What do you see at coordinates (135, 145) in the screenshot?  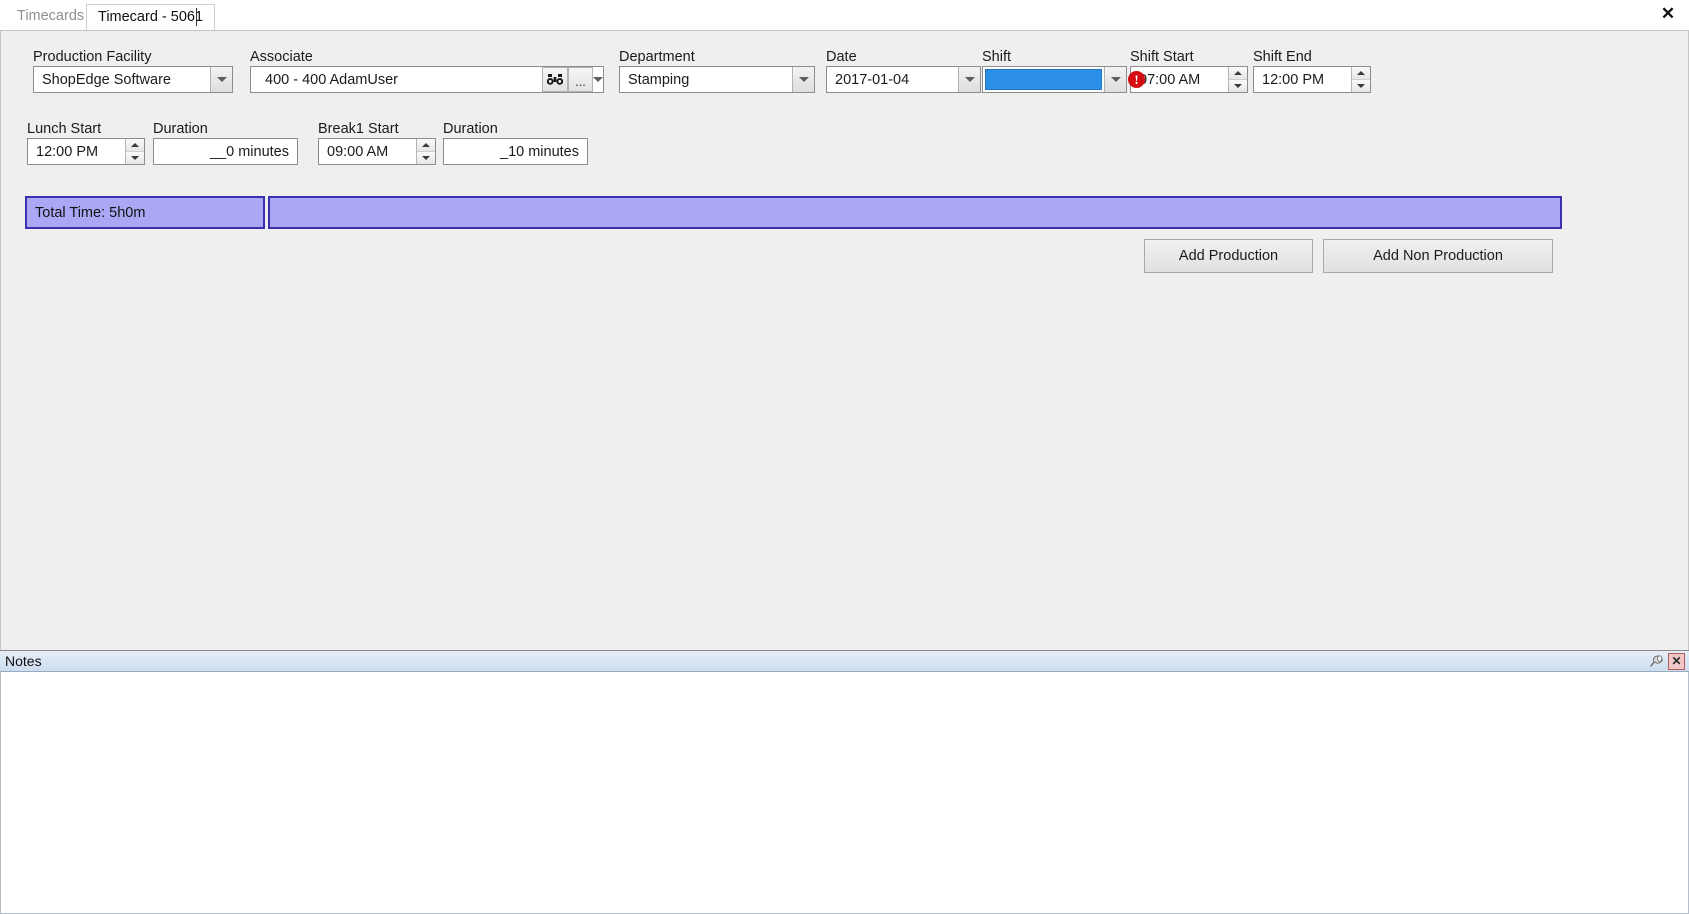 I see `lunch-start-increment` at bounding box center [135, 145].